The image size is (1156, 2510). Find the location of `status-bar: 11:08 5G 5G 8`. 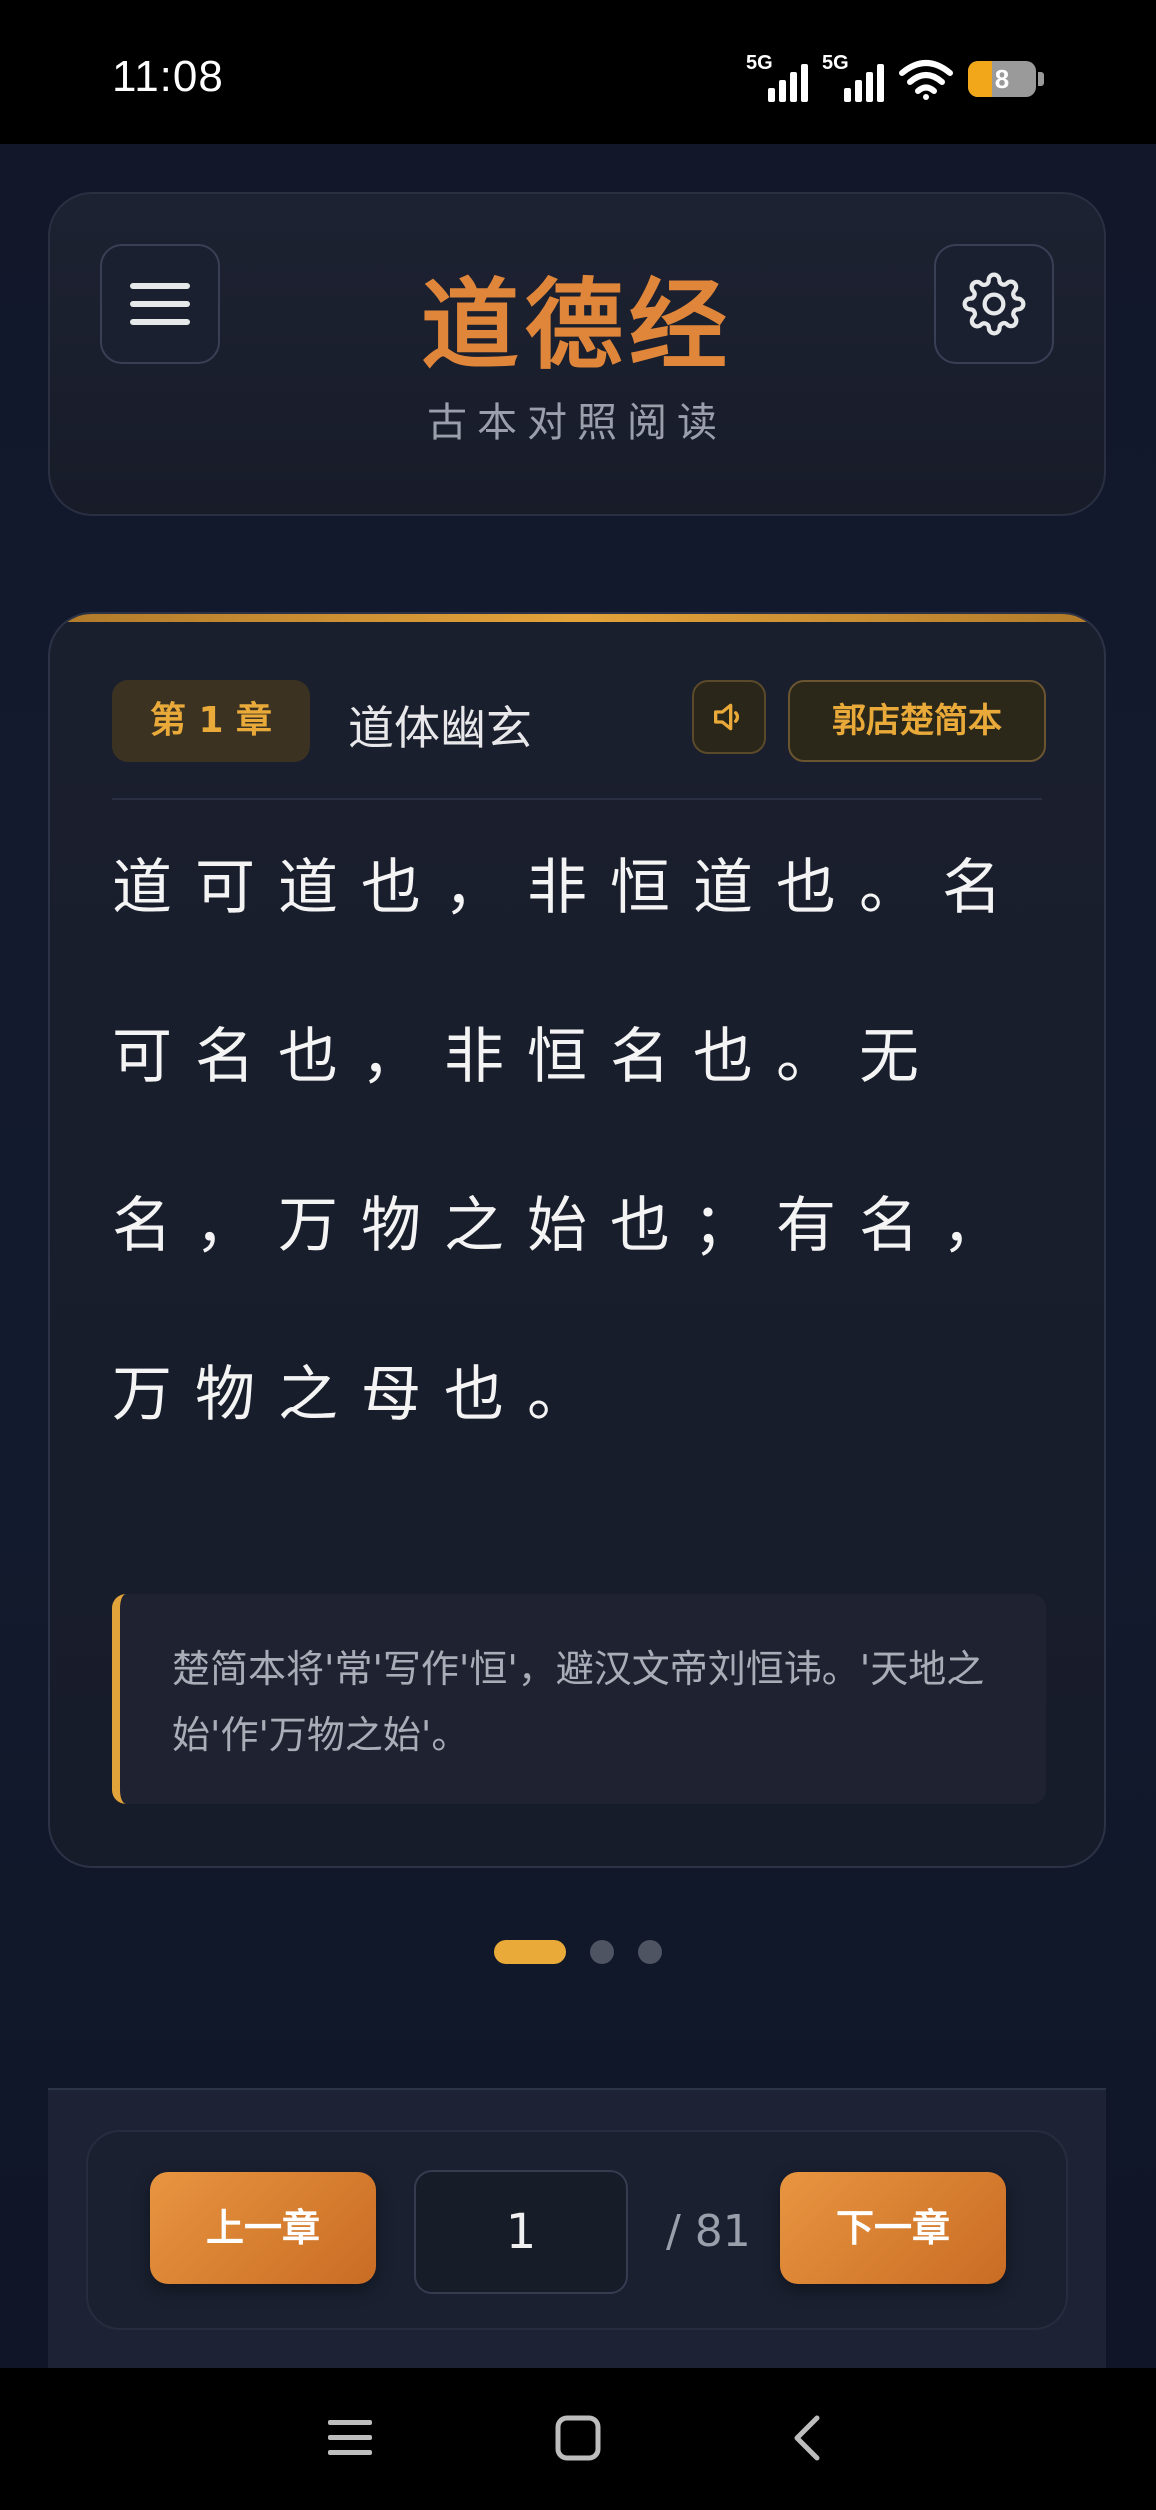

status-bar: 11:08 5G 5G 8 is located at coordinates (578, 72).